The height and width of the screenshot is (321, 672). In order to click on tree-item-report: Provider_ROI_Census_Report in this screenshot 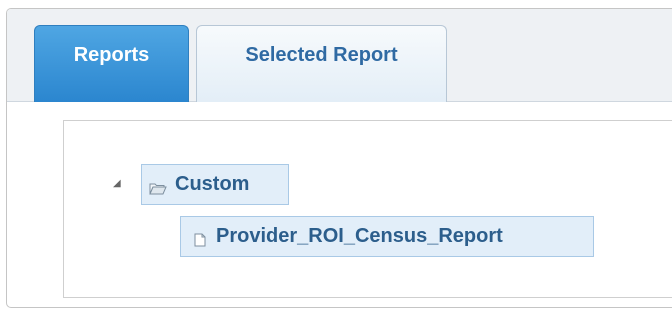, I will do `click(387, 236)`.